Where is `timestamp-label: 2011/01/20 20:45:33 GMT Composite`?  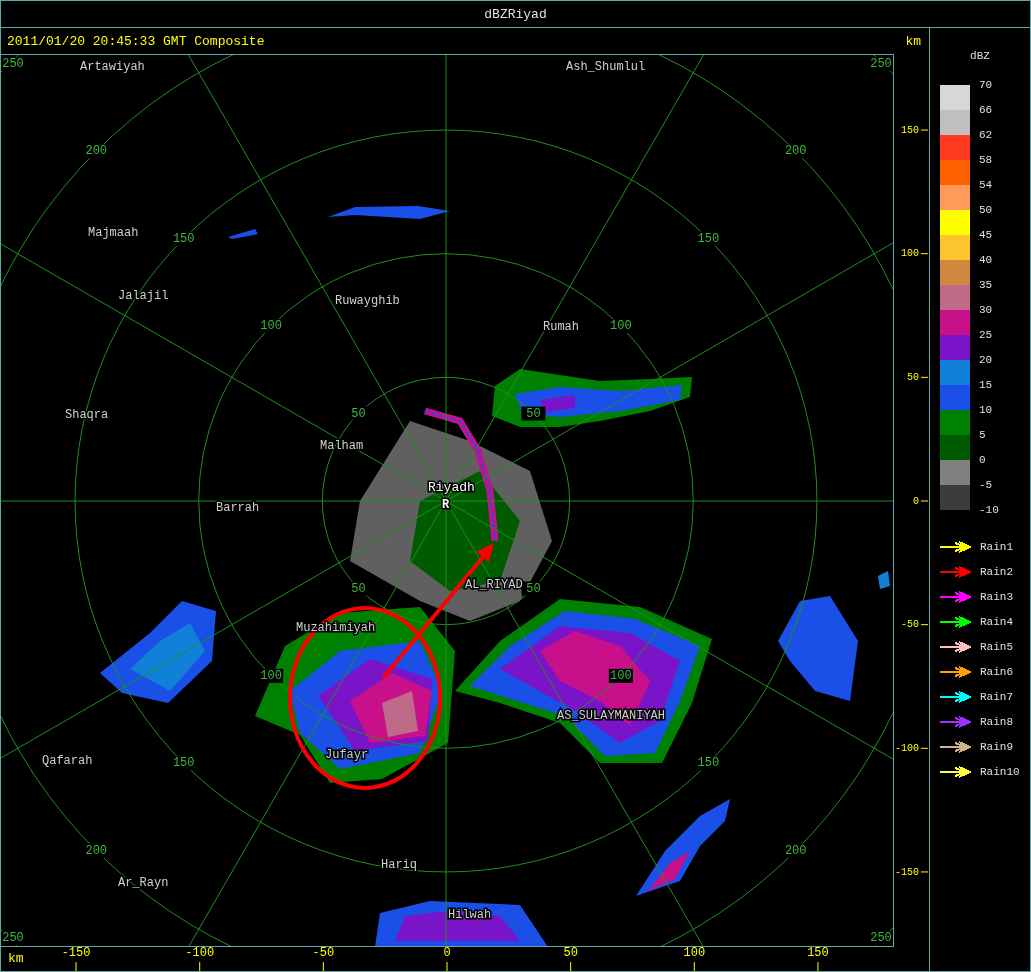 timestamp-label: 2011/01/20 20:45:33 GMT Composite is located at coordinates (136, 41).